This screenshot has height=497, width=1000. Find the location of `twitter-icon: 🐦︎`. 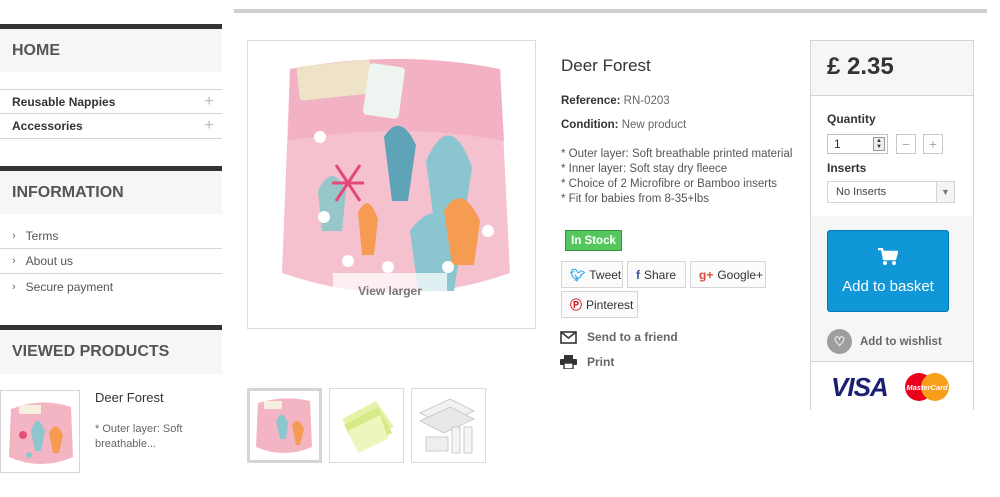

twitter-icon: 🐦︎ is located at coordinates (578, 274).